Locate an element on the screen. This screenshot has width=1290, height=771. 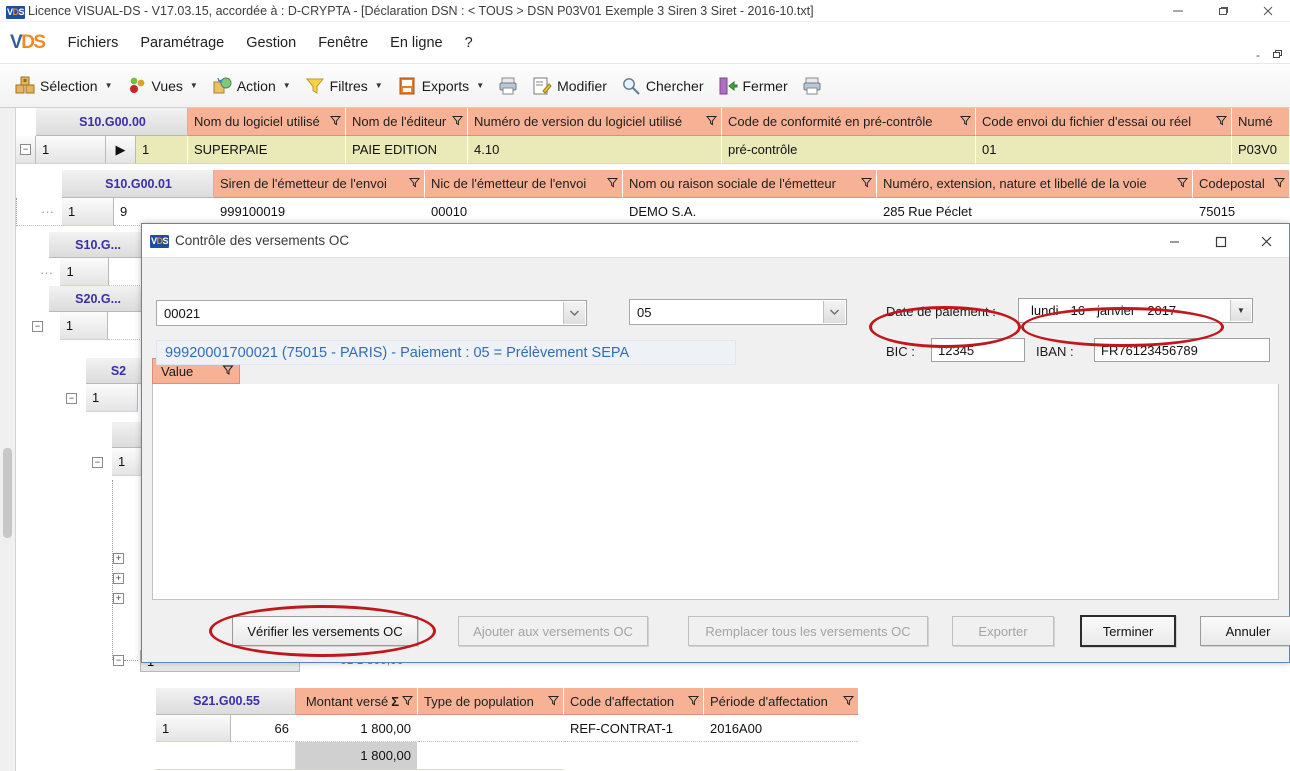
window-minimize-icon is located at coordinates (1177, 11).